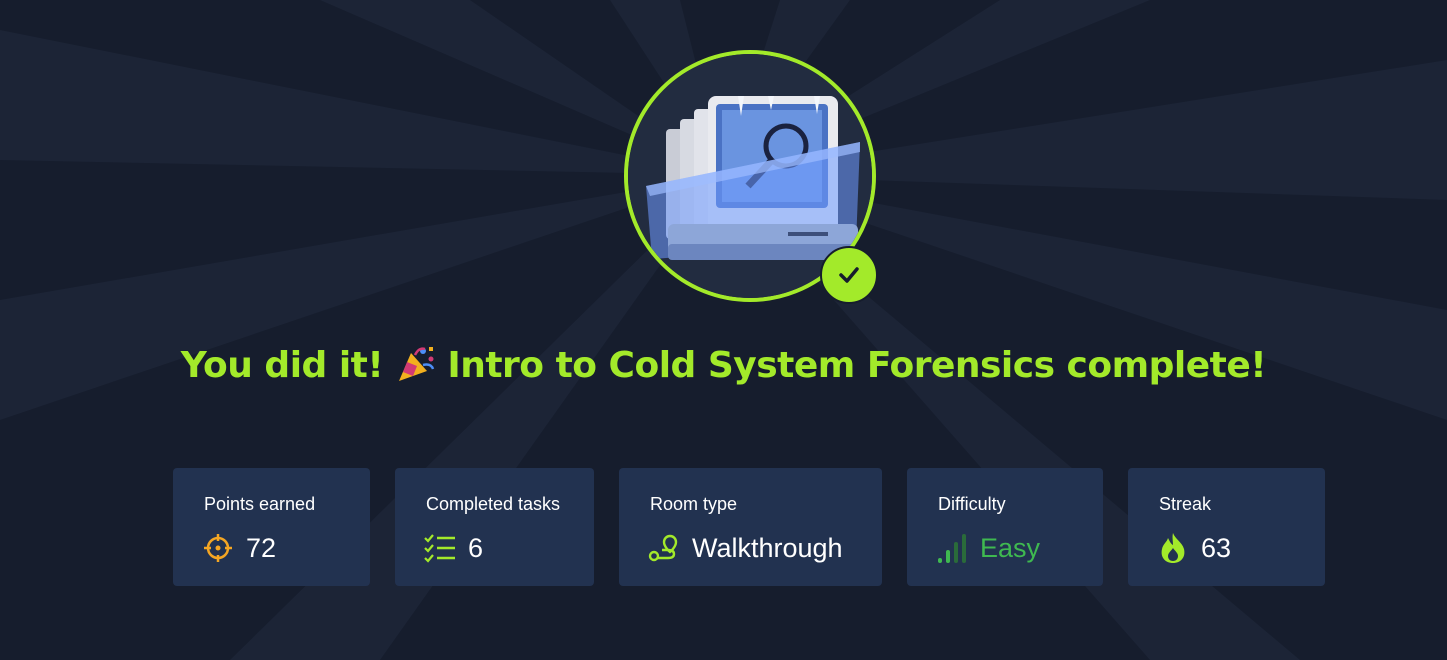 This screenshot has height=660, width=1447. Describe the element at coordinates (972, 504) in the screenshot. I see `difficulty-label: Difficulty` at that location.